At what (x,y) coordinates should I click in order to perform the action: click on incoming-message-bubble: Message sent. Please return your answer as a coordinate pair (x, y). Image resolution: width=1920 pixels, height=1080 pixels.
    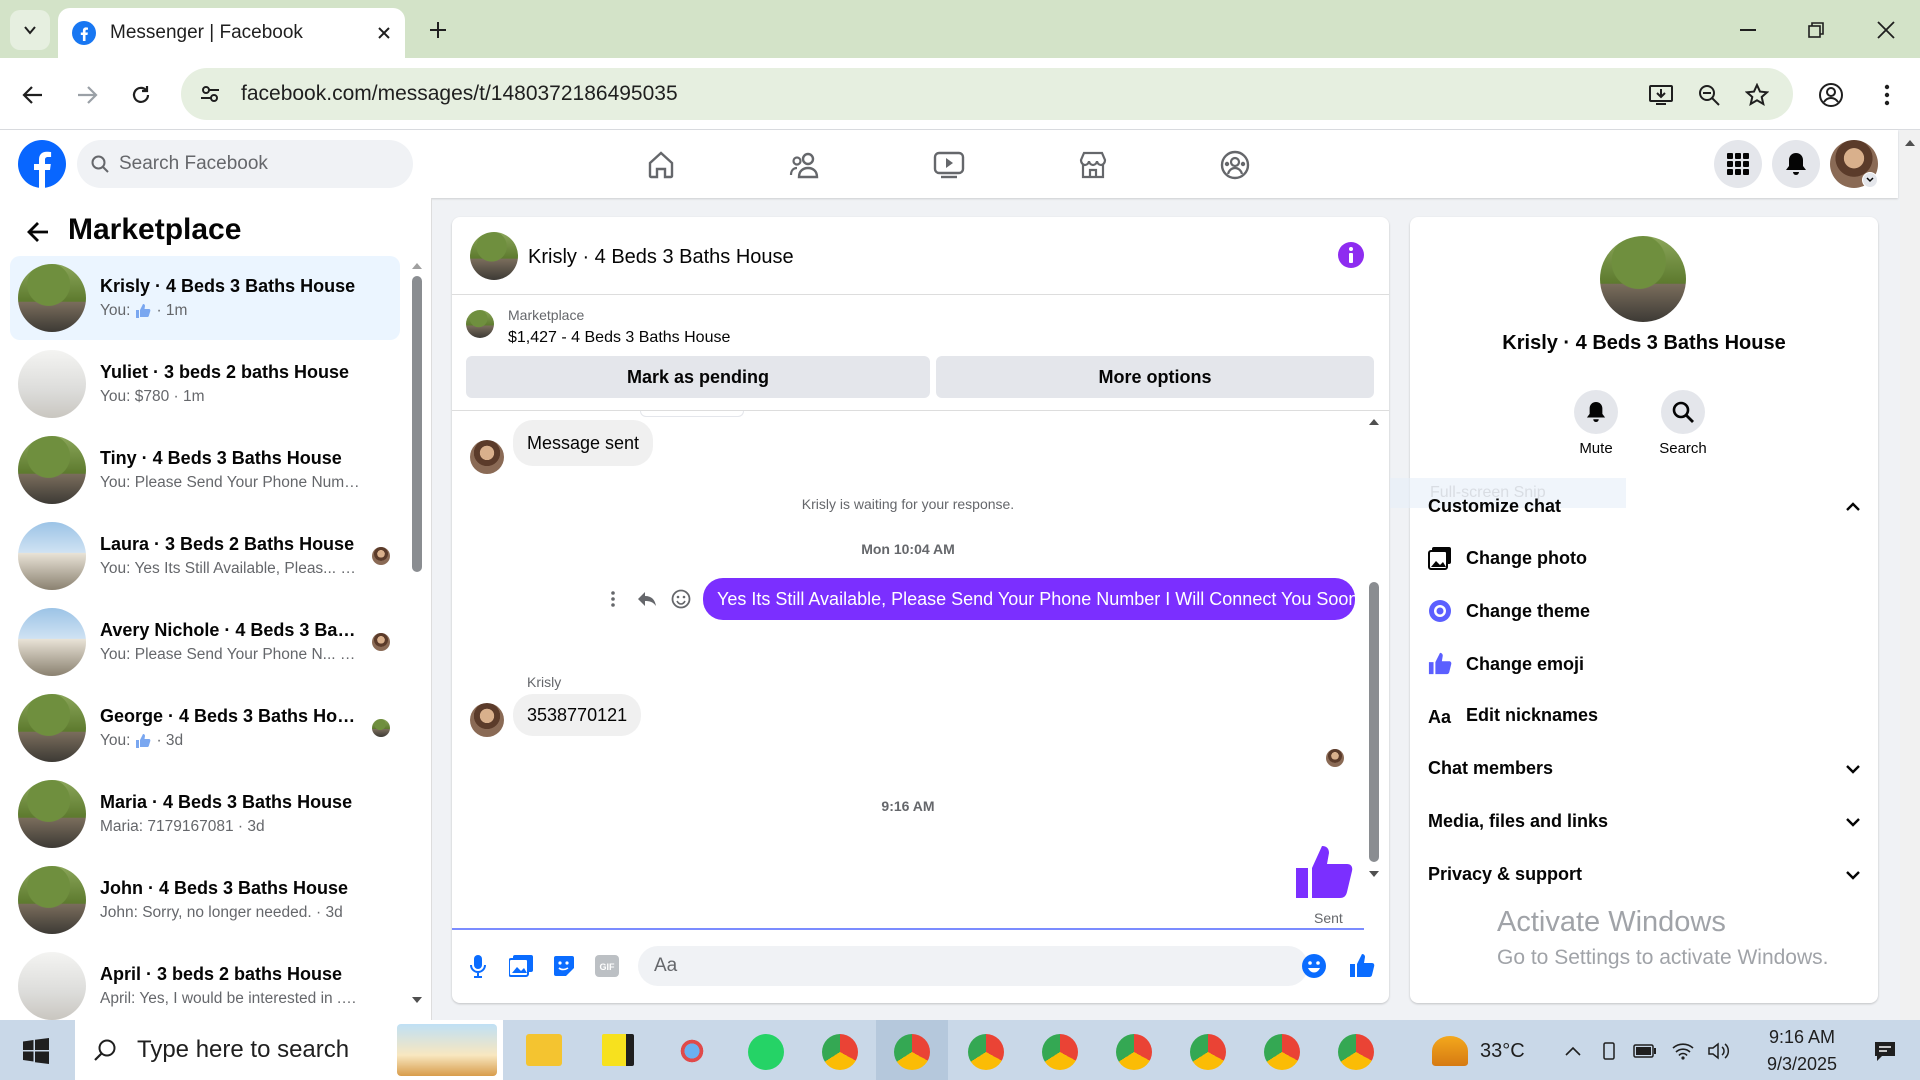
    Looking at the image, I should click on (583, 443).